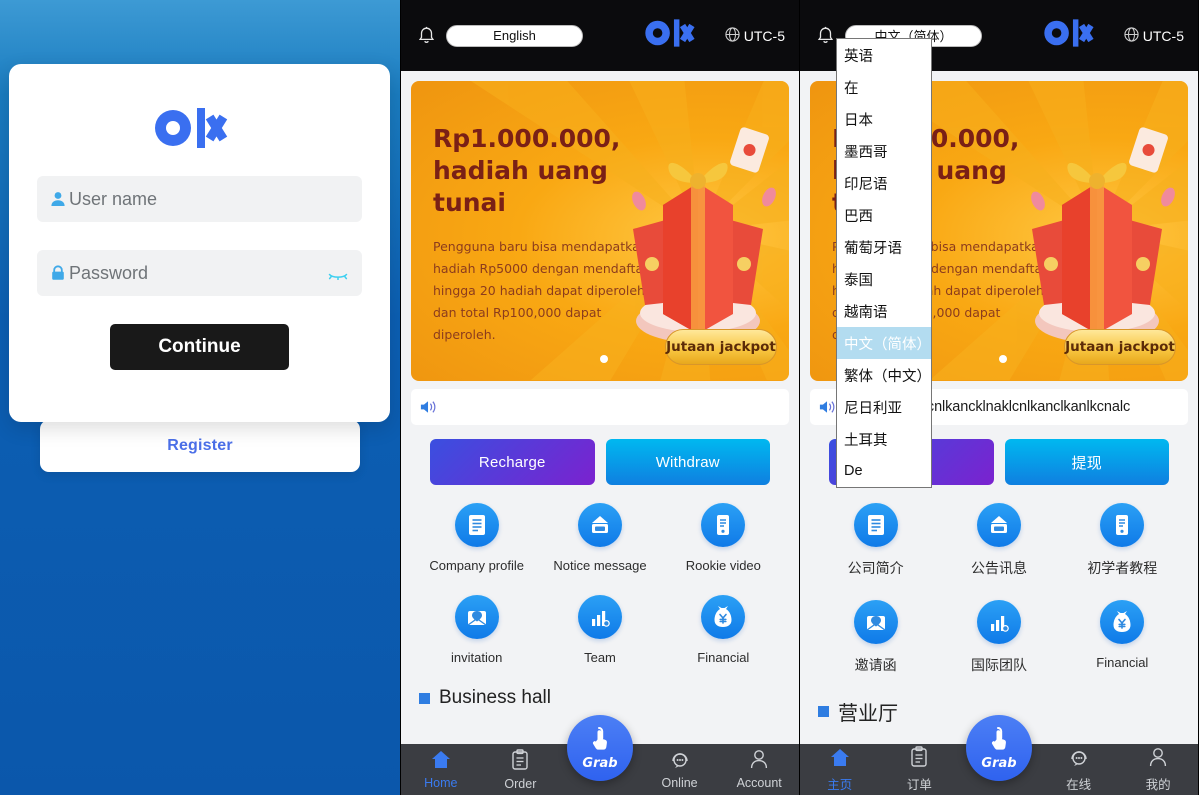  I want to click on language-option: 繁体（中文）, so click(884, 375).